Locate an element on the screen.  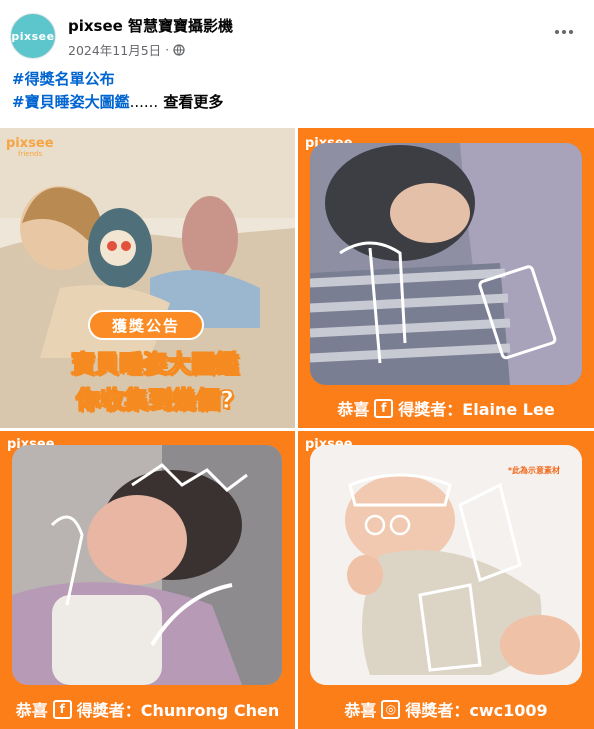
winner-caption-3: 恭喜 ◎ 得獎者：cwc1009 is located at coordinates (446, 709).